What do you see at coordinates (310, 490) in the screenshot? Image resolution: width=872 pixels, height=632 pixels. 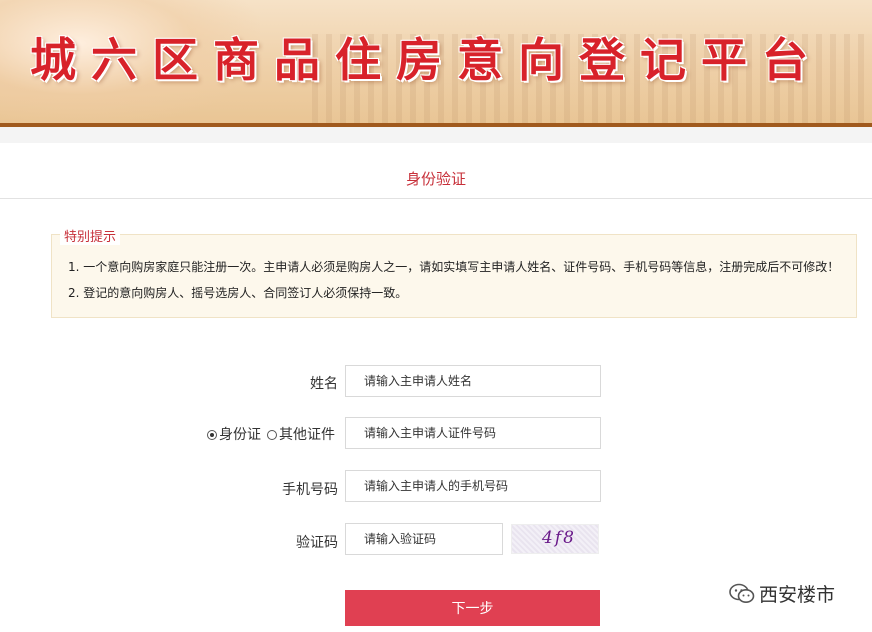 I see `phone-label: 手机号码` at bounding box center [310, 490].